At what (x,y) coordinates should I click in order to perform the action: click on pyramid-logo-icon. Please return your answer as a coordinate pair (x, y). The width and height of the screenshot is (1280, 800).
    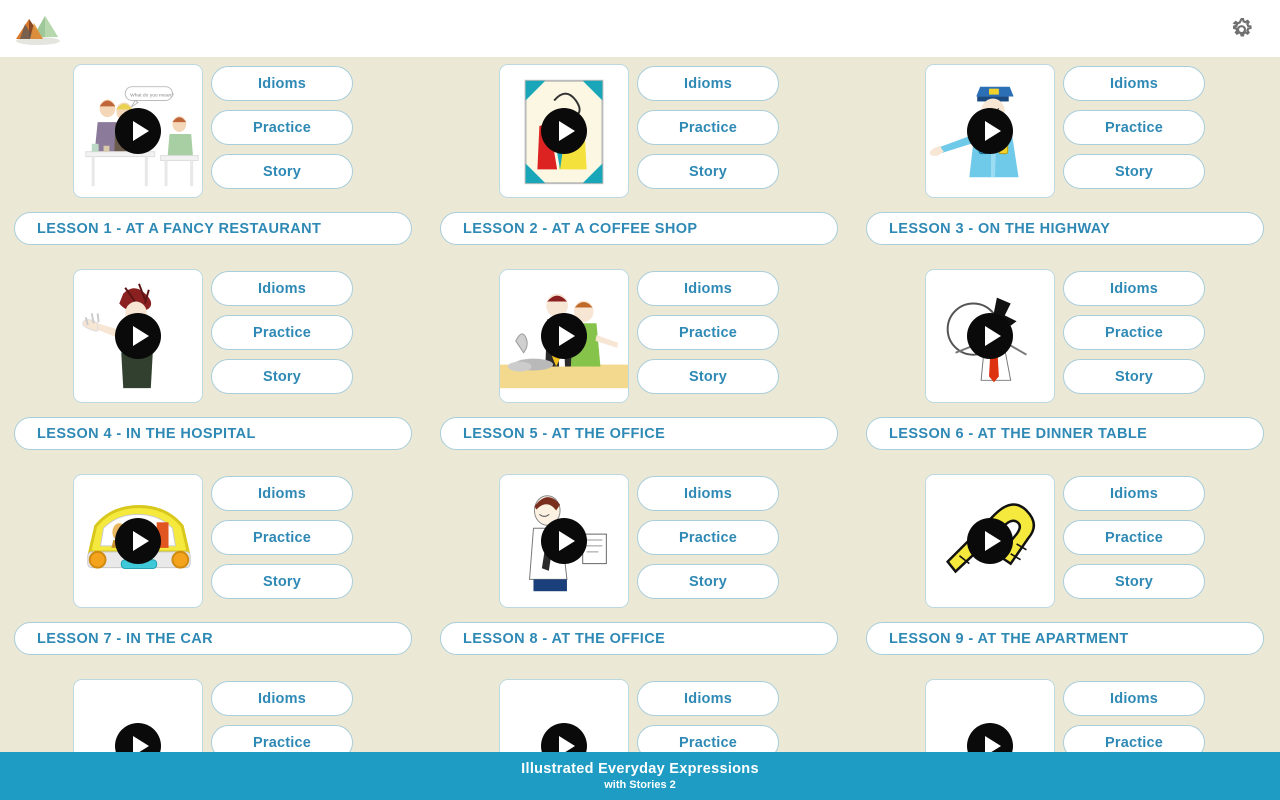
    Looking at the image, I should click on (38, 29).